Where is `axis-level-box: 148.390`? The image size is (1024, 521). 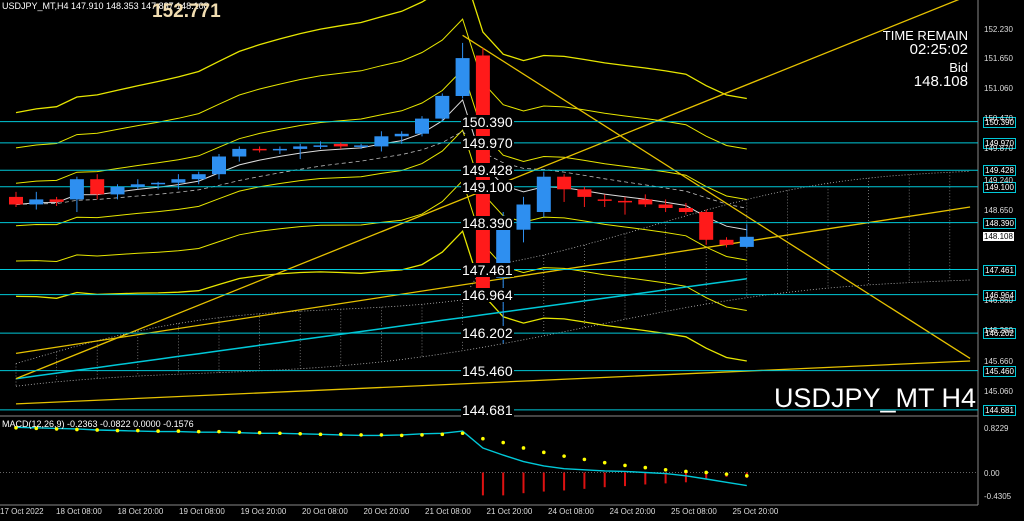 axis-level-box: 148.390 is located at coordinates (999, 223).